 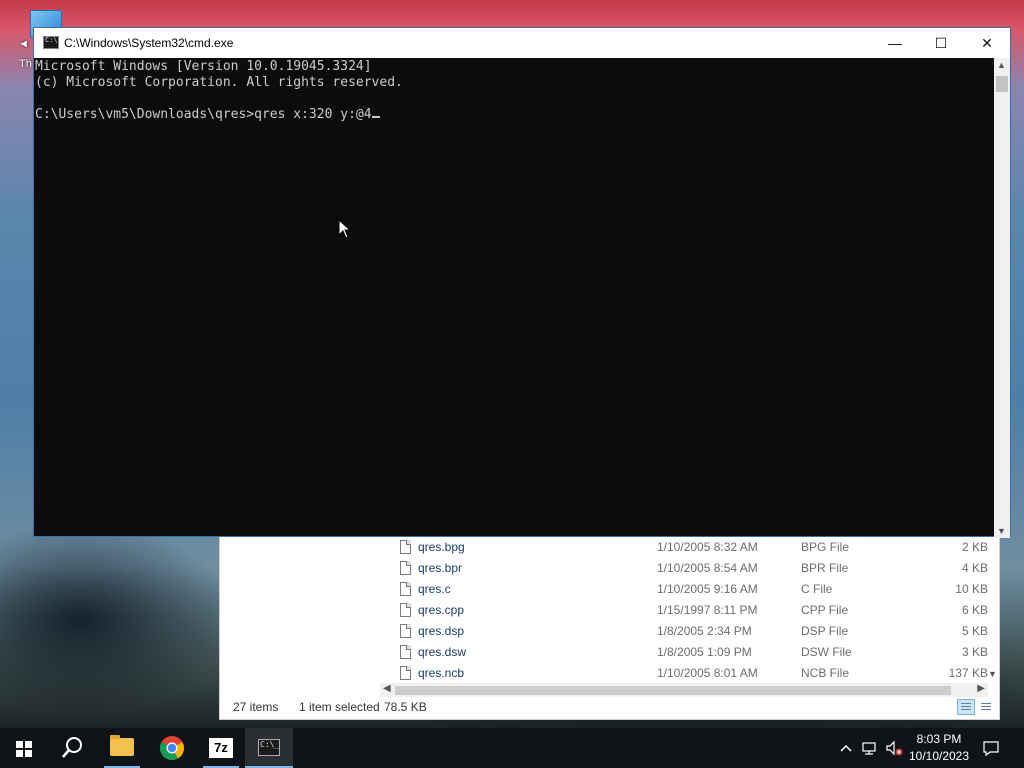 I want to click on notification-icon, so click(x=991, y=749).